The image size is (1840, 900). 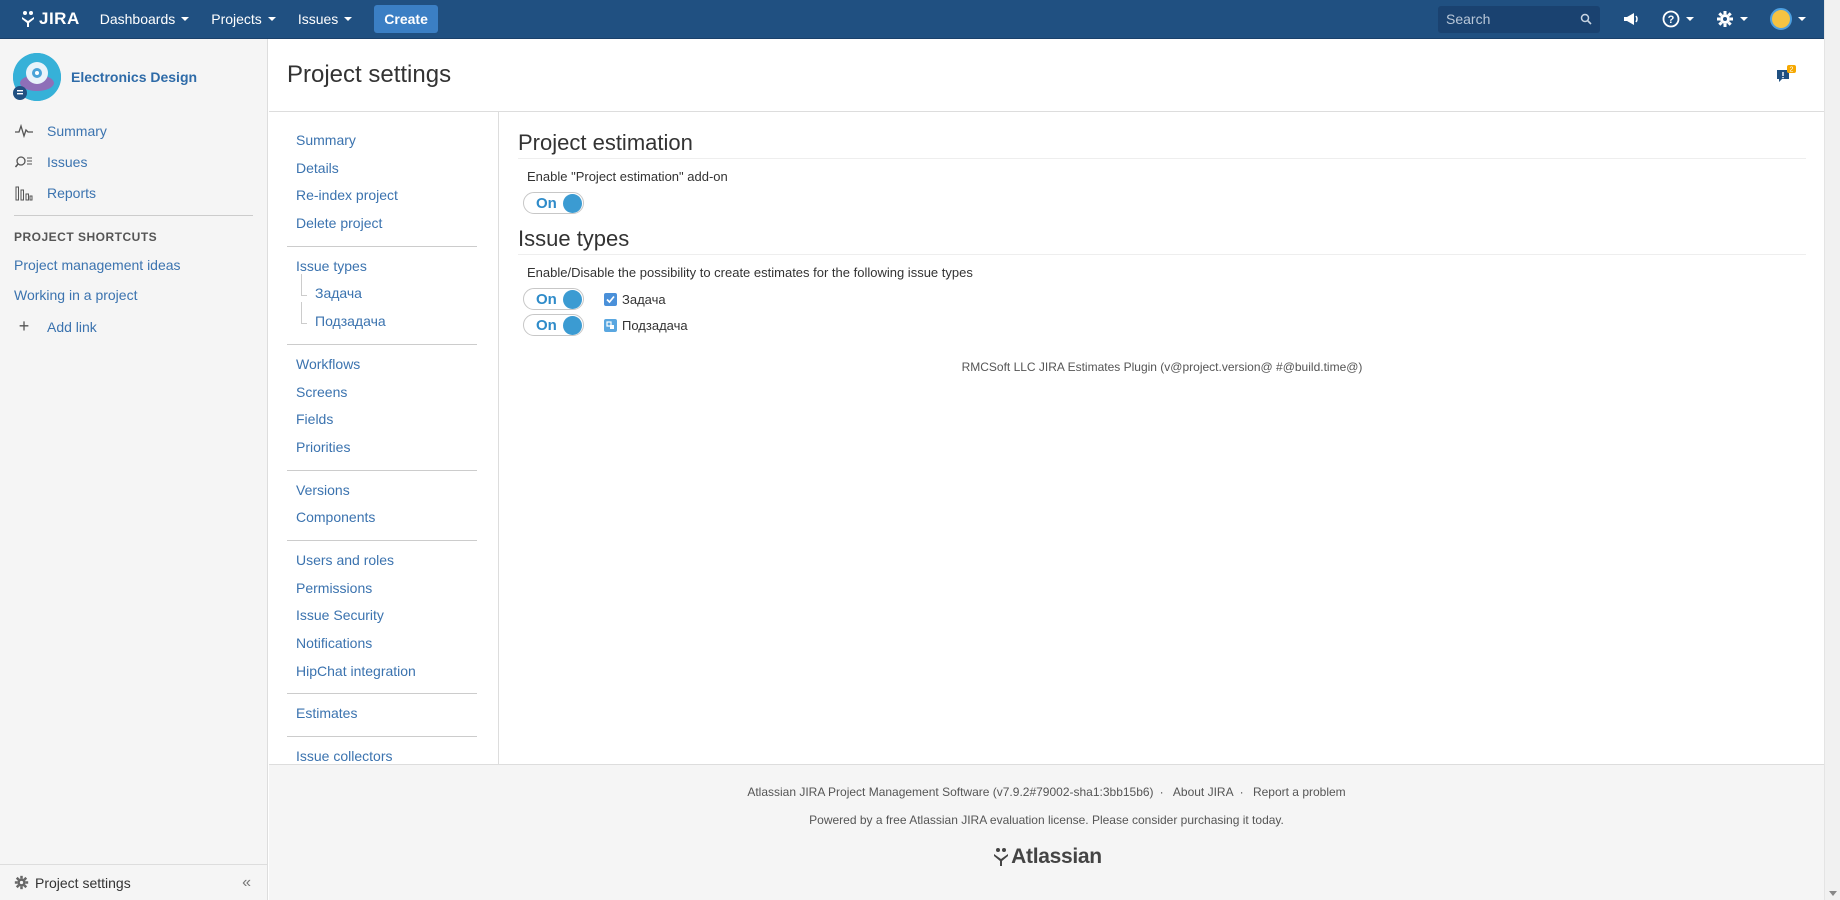 What do you see at coordinates (1792, 70) in the screenshot?
I see `feedback-count: 2` at bounding box center [1792, 70].